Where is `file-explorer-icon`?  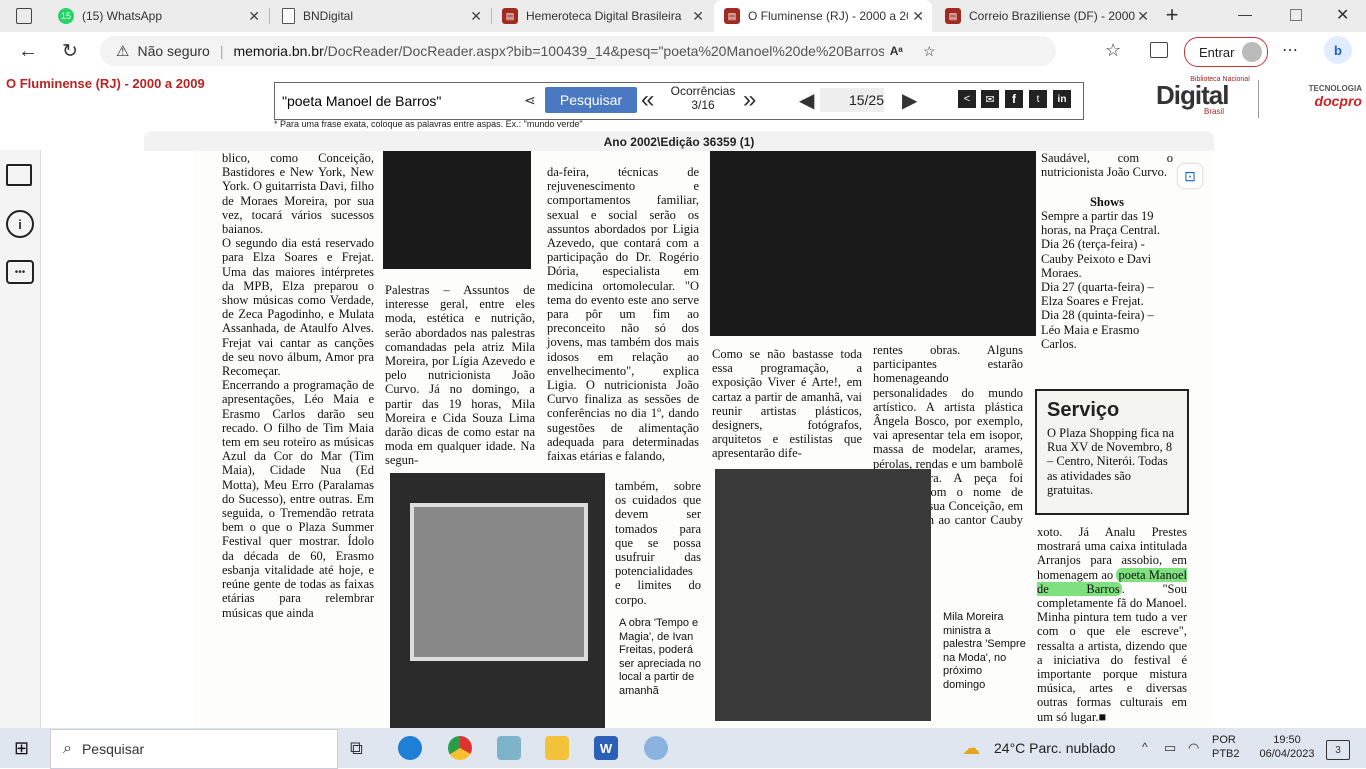 file-explorer-icon is located at coordinates (557, 748).